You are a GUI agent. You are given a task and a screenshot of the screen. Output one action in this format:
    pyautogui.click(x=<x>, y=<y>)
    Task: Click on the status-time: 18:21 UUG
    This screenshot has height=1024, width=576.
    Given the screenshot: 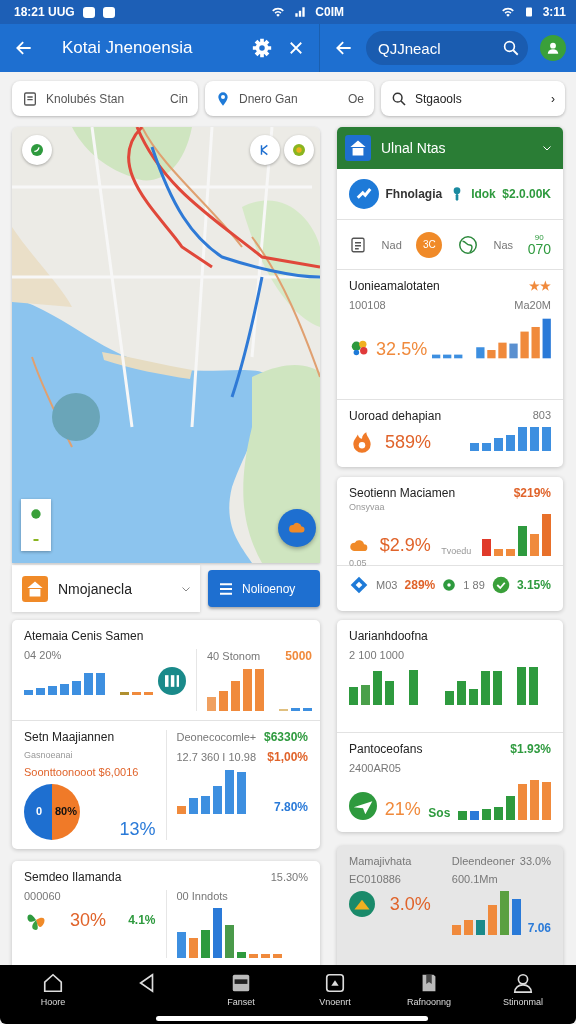 What is the action you would take?
    pyautogui.click(x=44, y=12)
    